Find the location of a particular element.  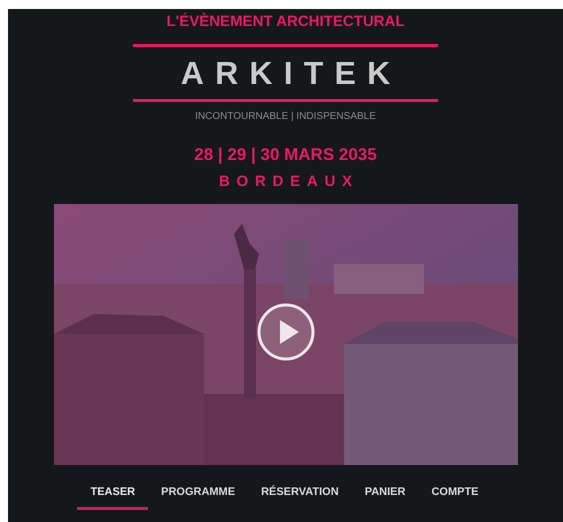

event-logo: ARKITEK is located at coordinates (291, 73).